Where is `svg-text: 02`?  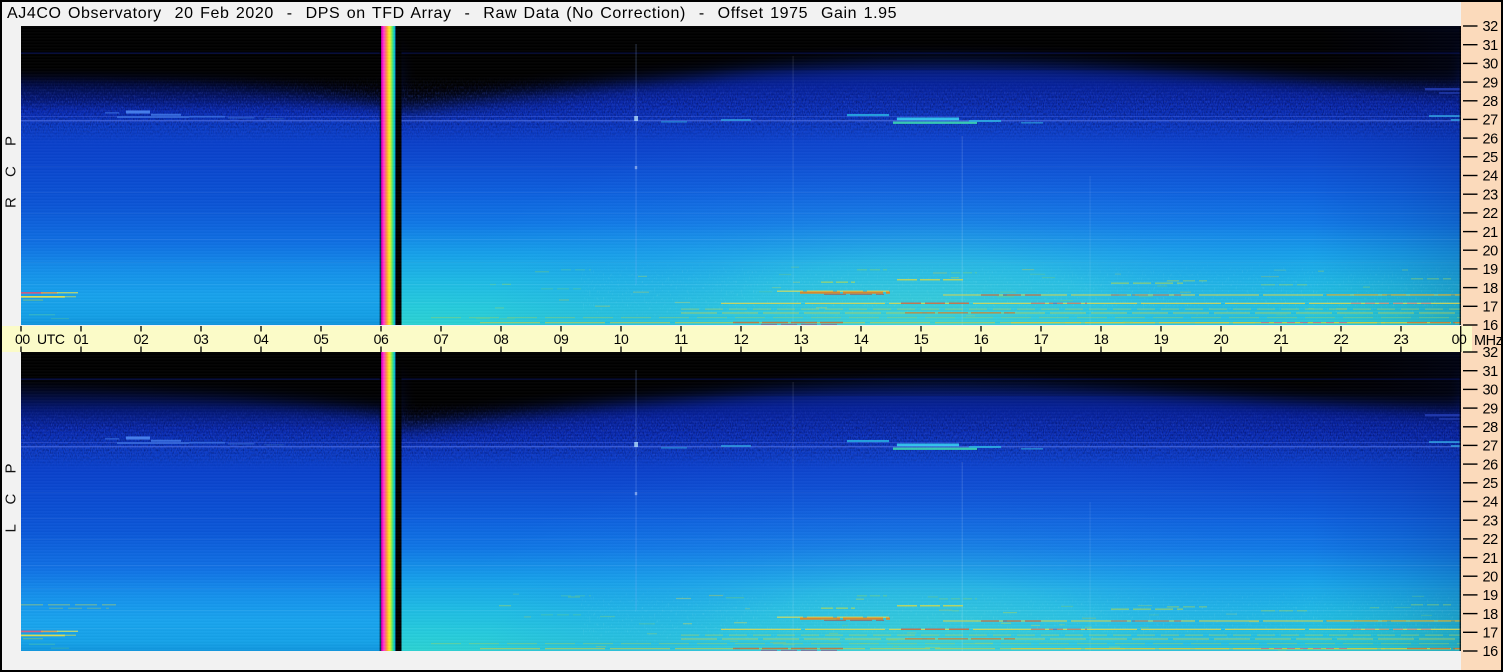
svg-text: 02 is located at coordinates (141, 339).